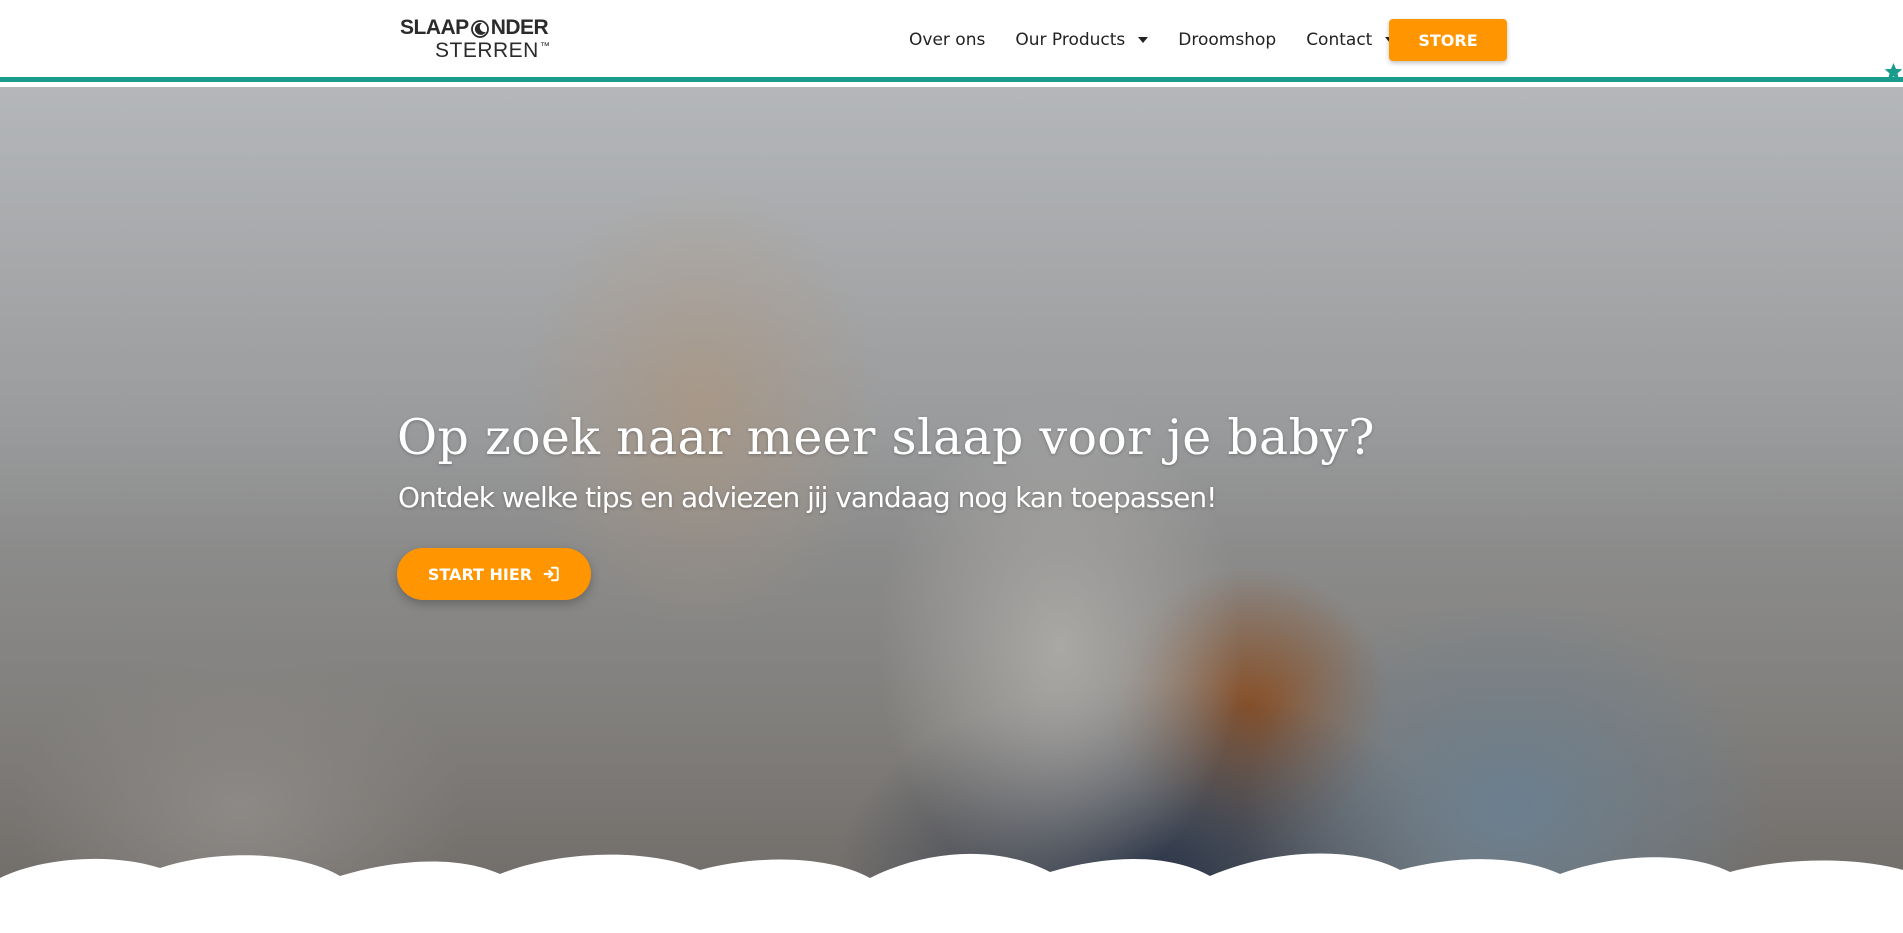 The height and width of the screenshot is (933, 1903). What do you see at coordinates (434, 27) in the screenshot?
I see `logo-text-left: SLAAP` at bounding box center [434, 27].